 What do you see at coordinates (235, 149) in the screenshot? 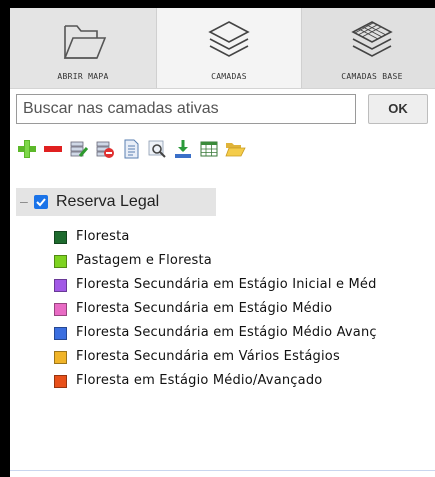
I see `folder-open-icon` at bounding box center [235, 149].